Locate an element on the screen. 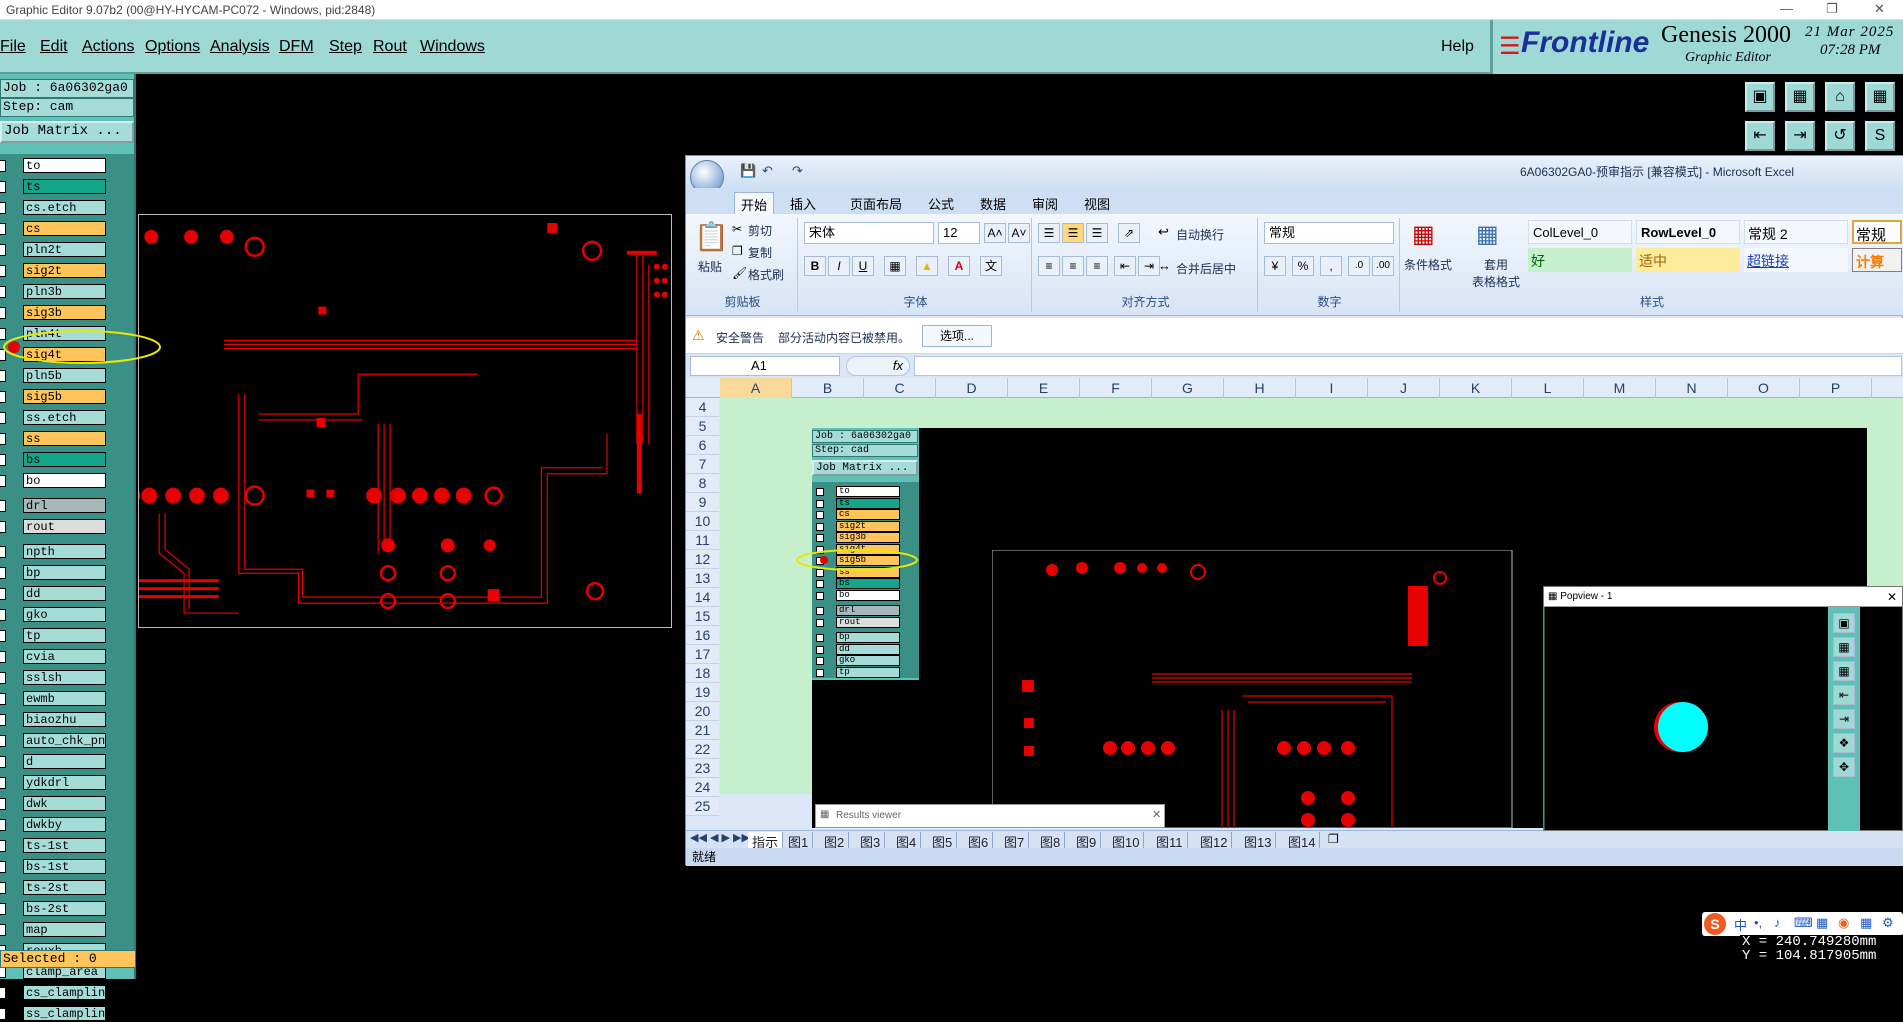 The image size is (1903, 1022). decrease-decimal-icon: .00 is located at coordinates (1383, 266).